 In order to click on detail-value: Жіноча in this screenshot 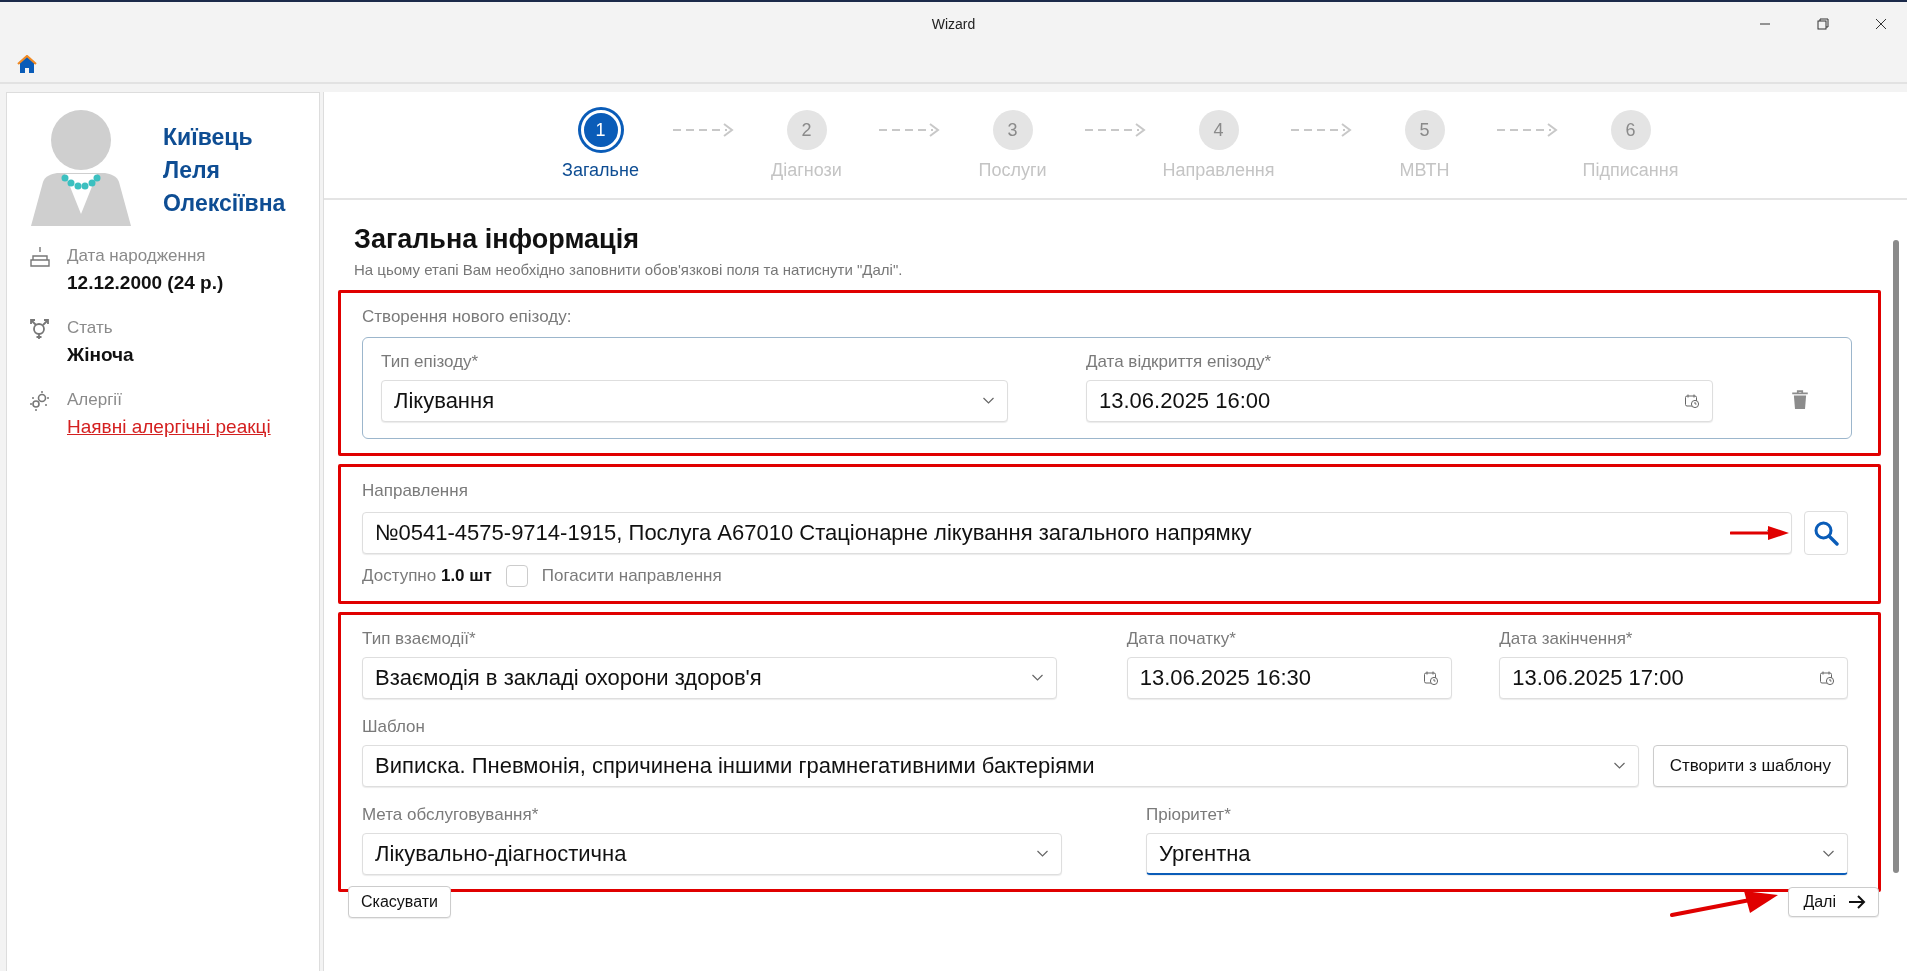, I will do `click(100, 355)`.